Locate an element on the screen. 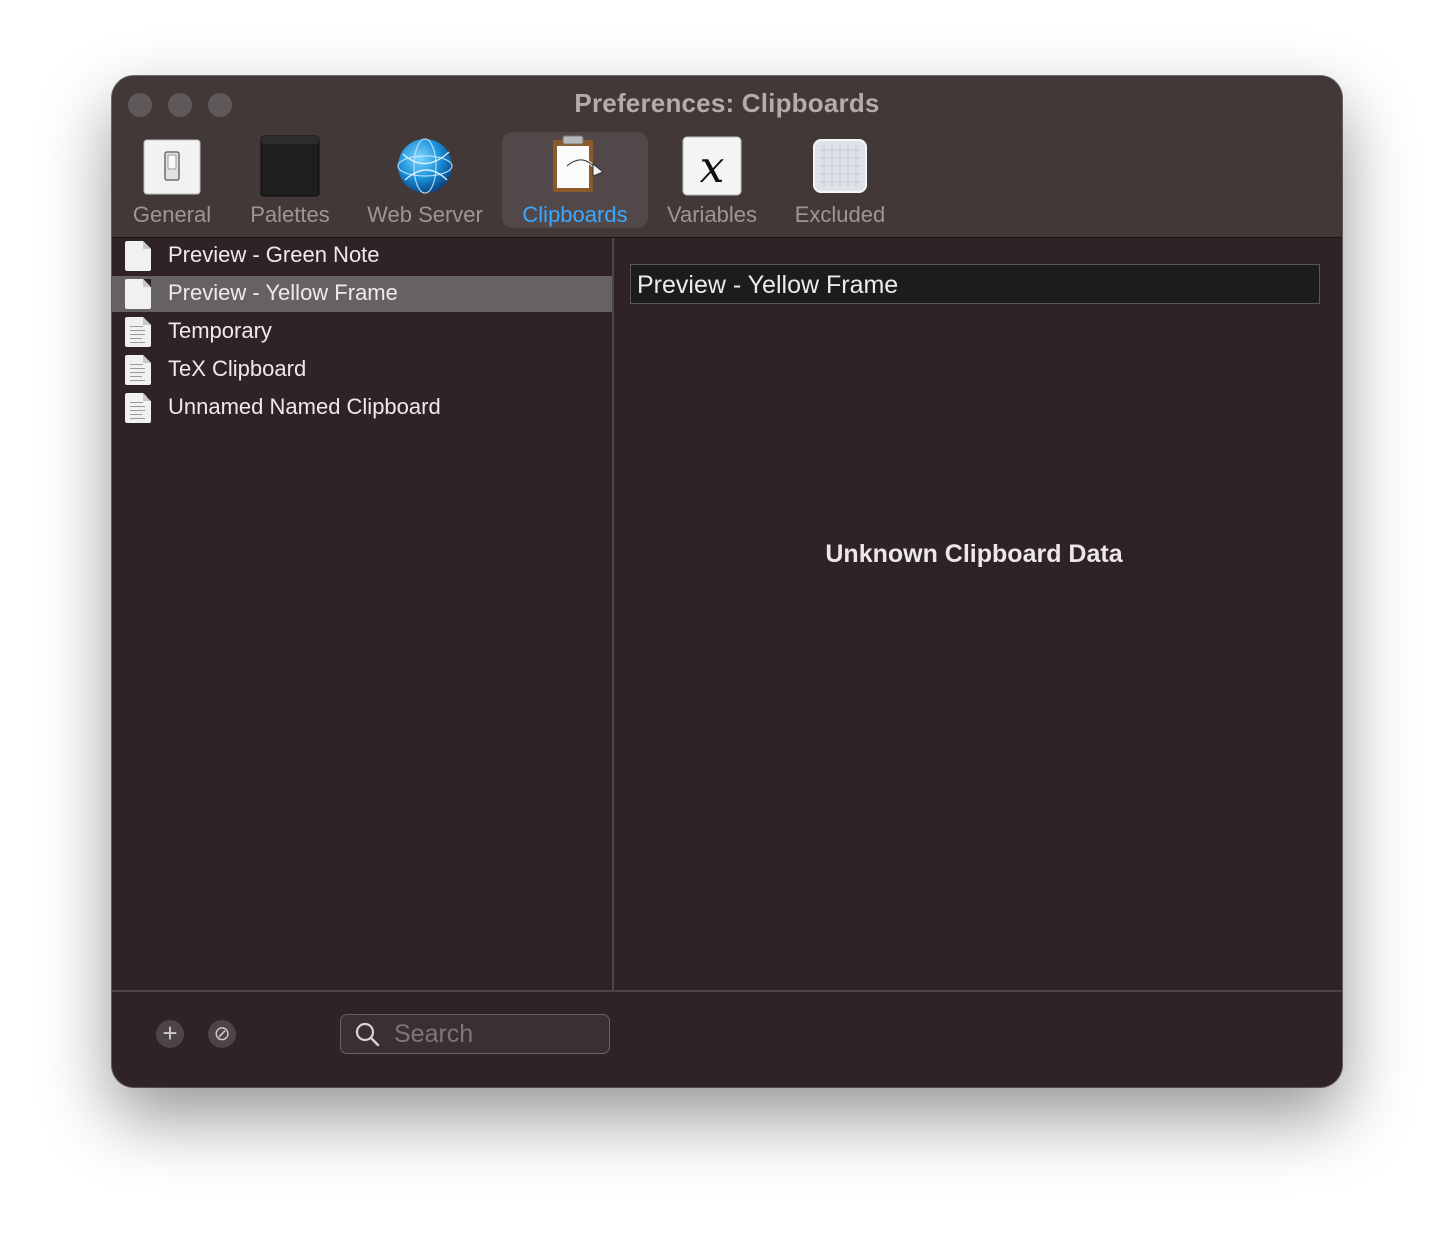 This screenshot has width=1454, height=1236. tab-general-label: General is located at coordinates (172, 214).